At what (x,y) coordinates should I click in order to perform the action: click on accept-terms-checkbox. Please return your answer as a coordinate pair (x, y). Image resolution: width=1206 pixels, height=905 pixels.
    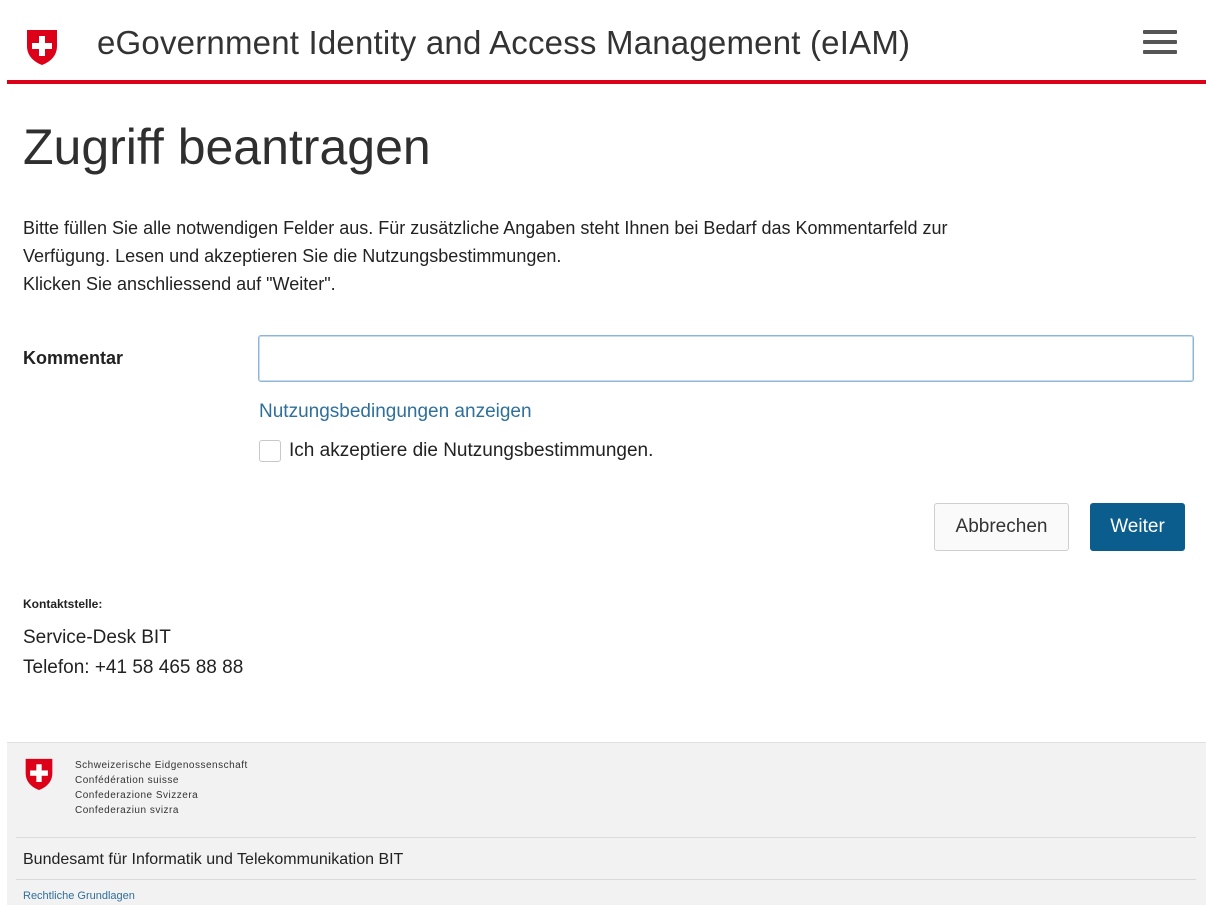
    Looking at the image, I should click on (270, 451).